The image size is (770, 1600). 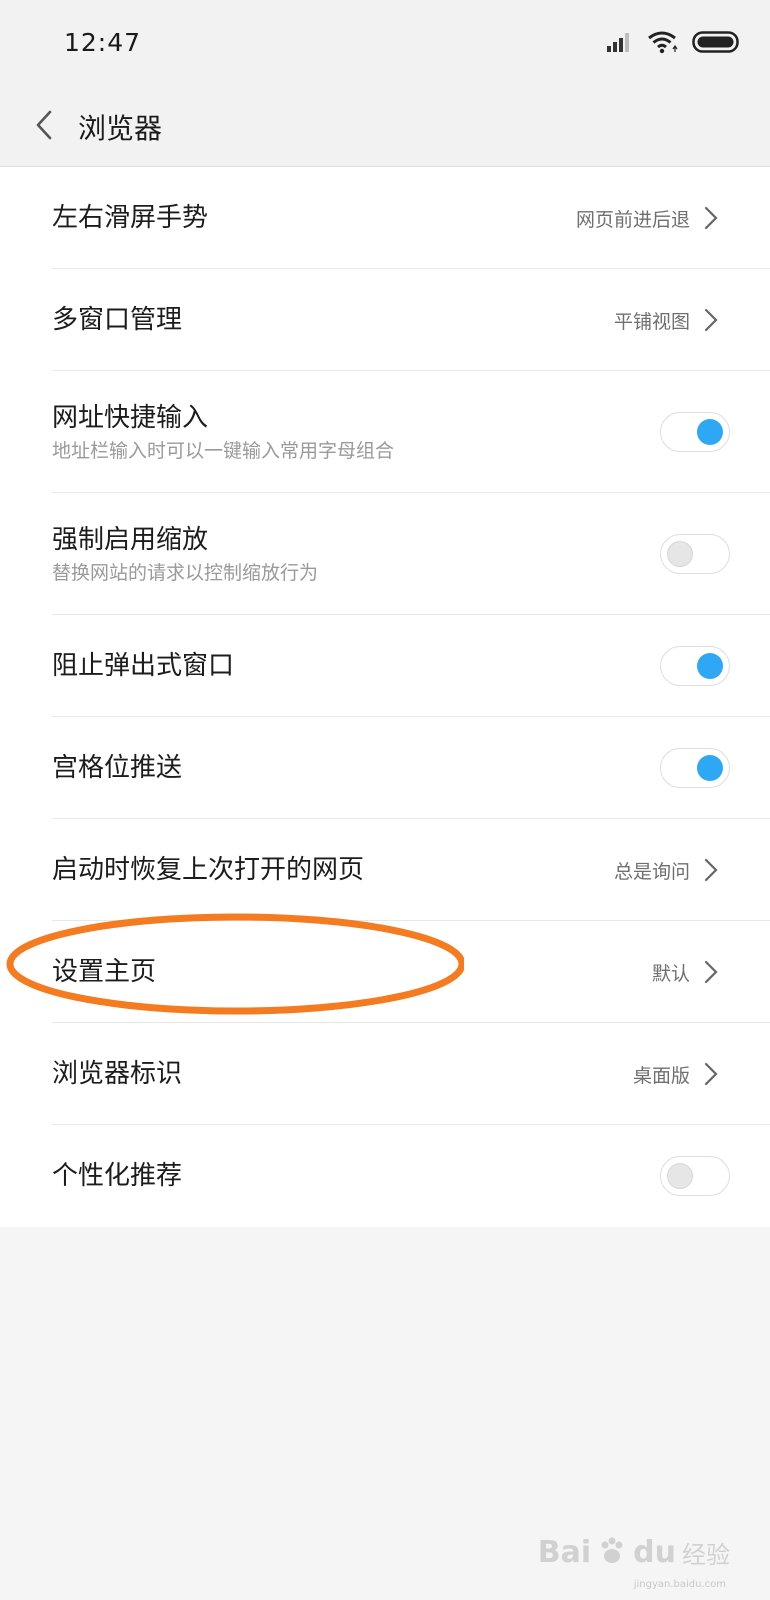 I want to click on setting-title: 多窗口管理, so click(x=117, y=320).